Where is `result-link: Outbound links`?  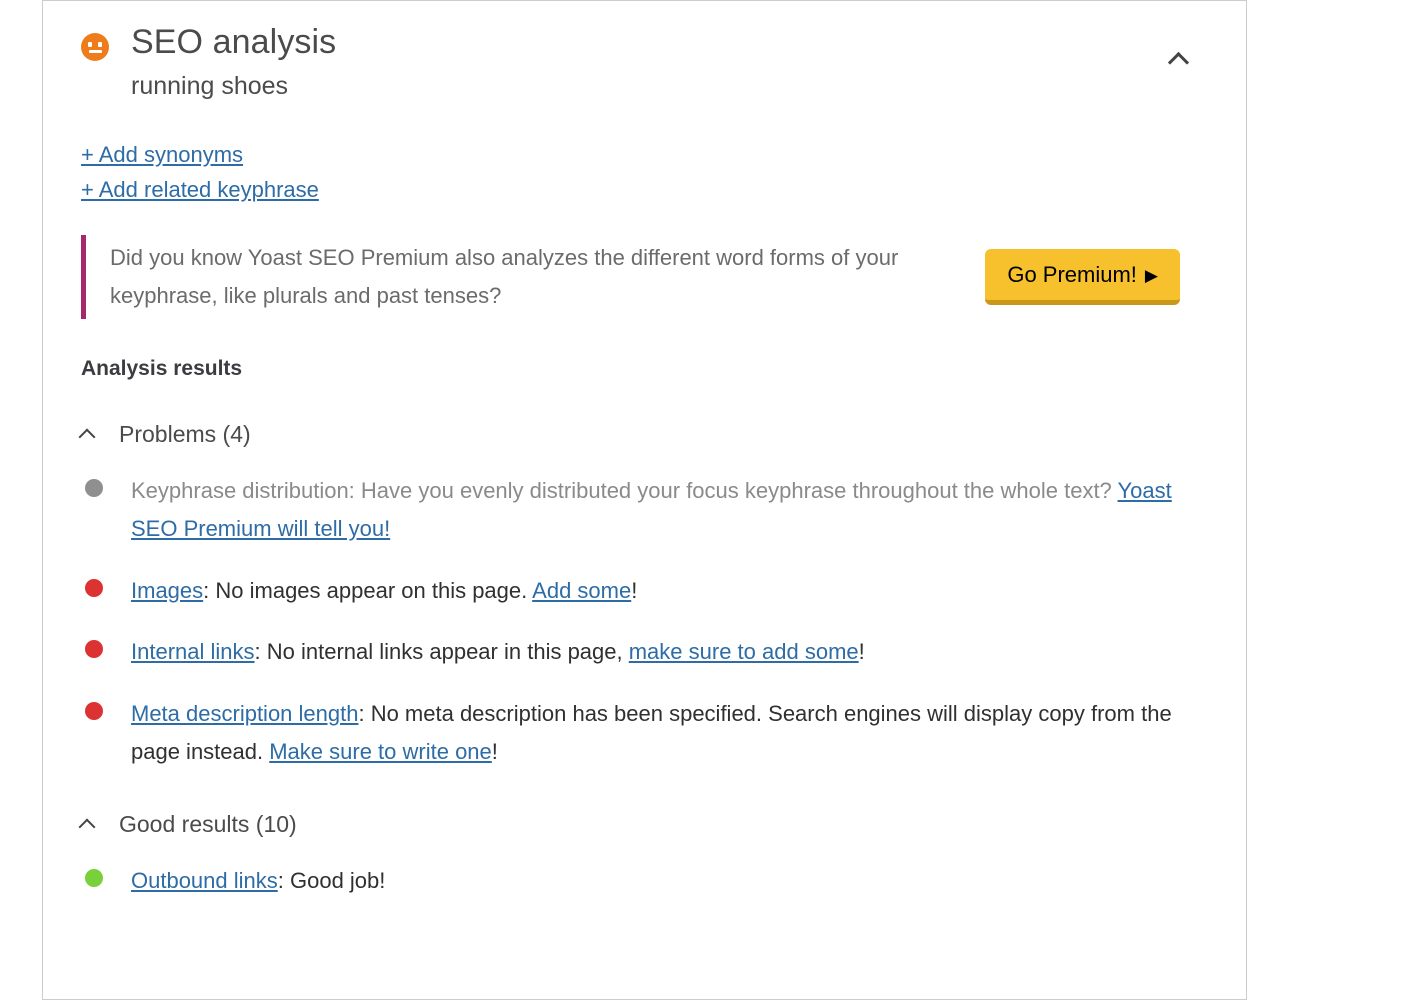
result-link: Outbound links is located at coordinates (204, 880).